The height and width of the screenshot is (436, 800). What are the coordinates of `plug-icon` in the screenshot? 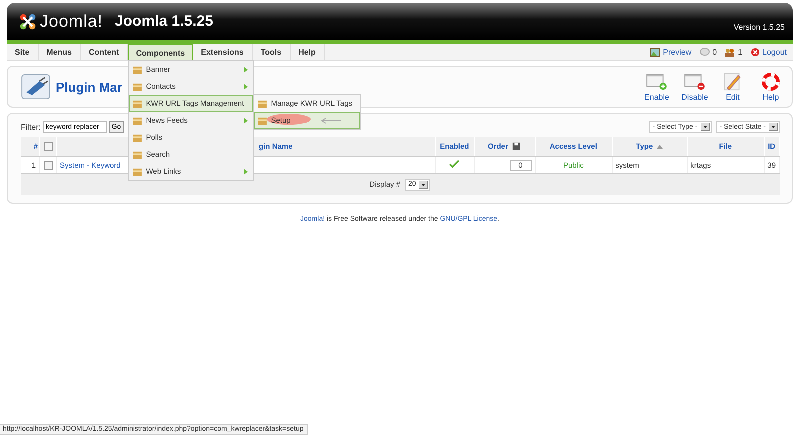 It's located at (36, 87).